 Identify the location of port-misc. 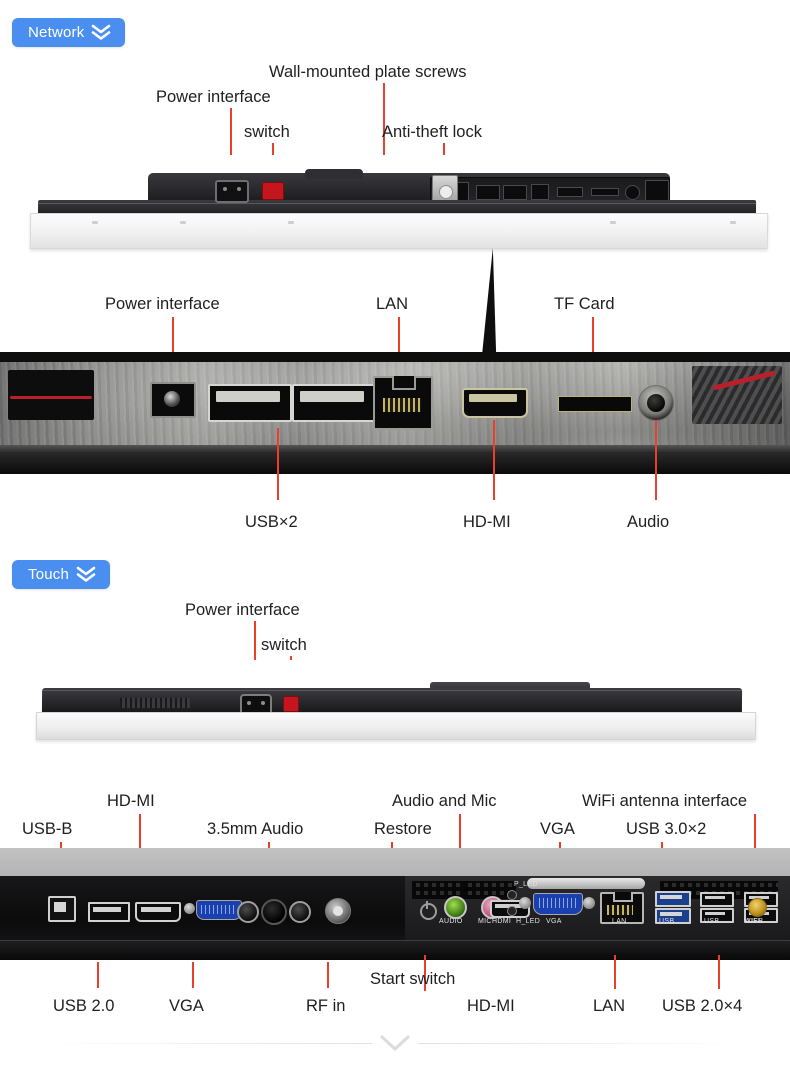
(540, 192).